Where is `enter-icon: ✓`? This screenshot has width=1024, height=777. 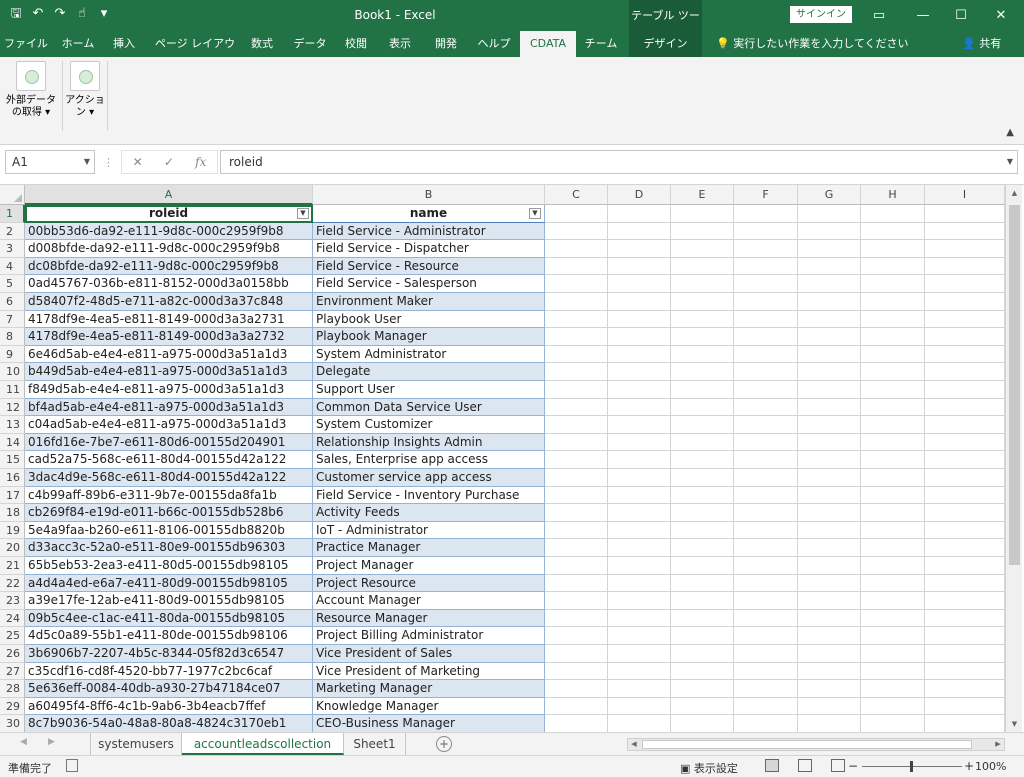
enter-icon: ✓ is located at coordinates (169, 162).